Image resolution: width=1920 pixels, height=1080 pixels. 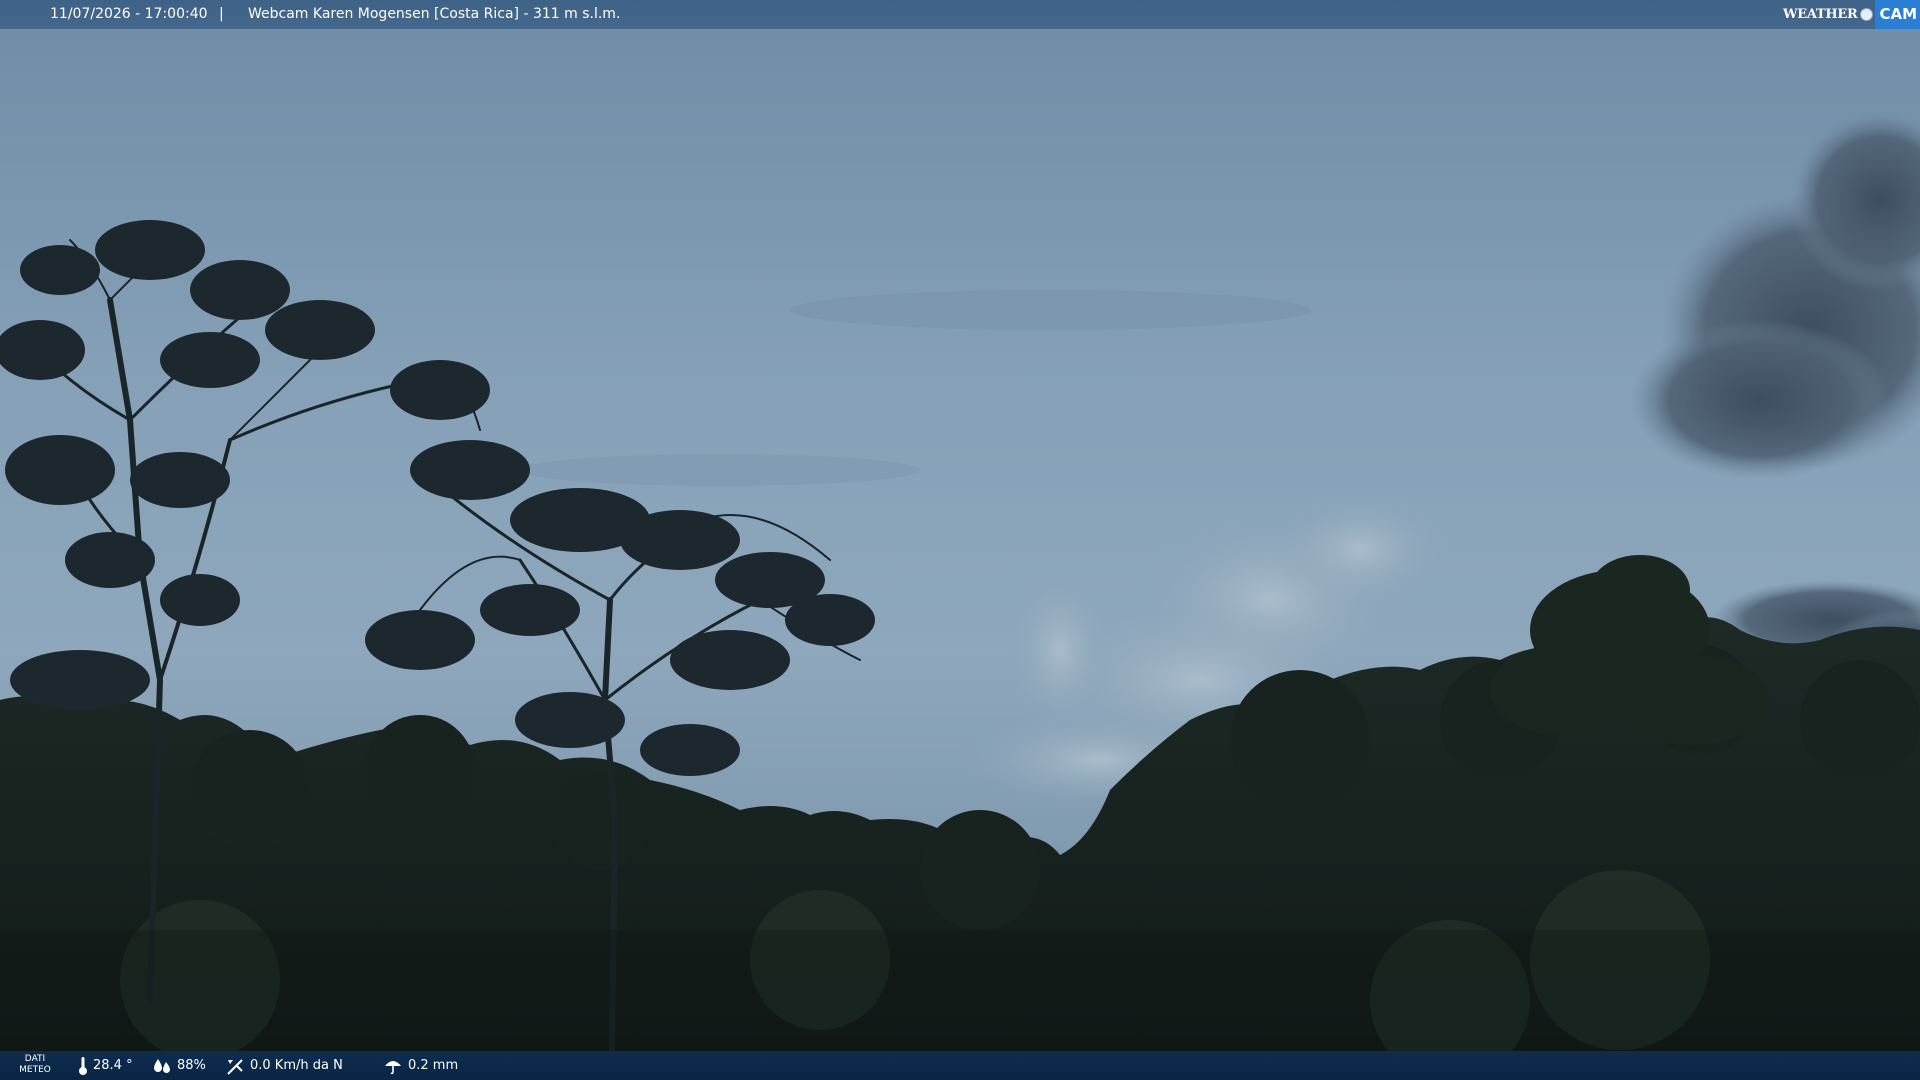 I want to click on rain-value: 0.2 mm, so click(x=433, y=1065).